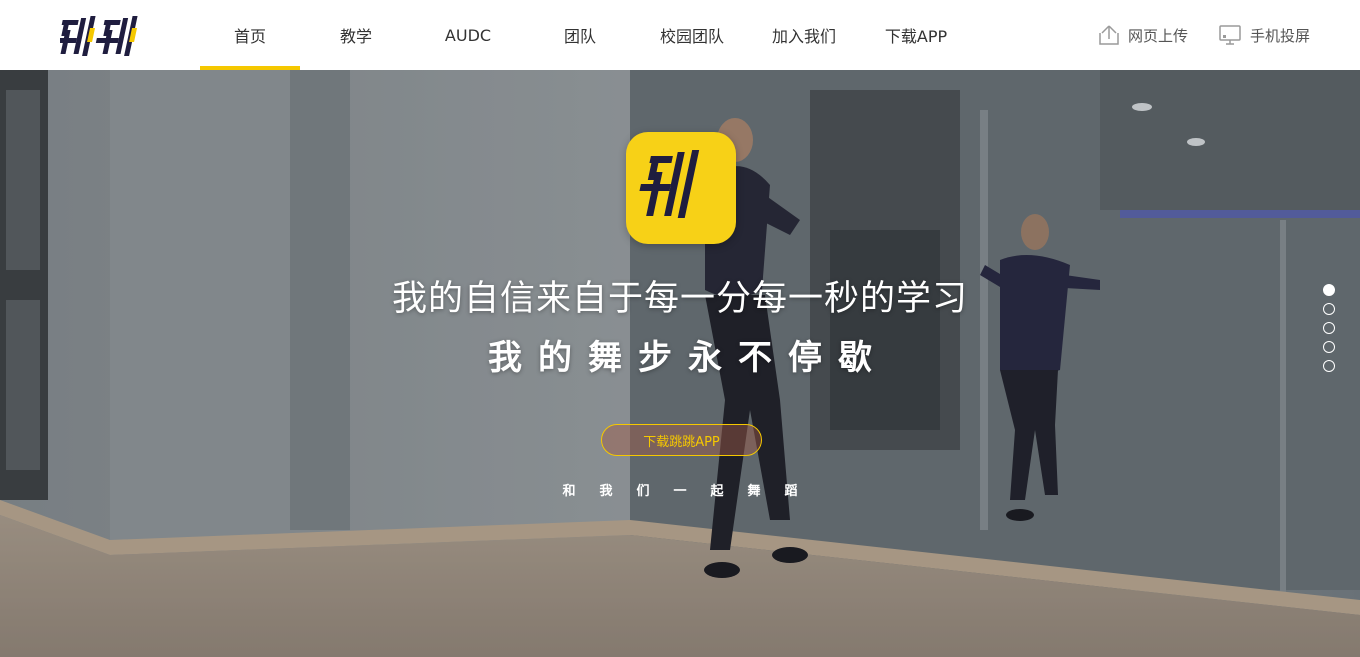 The height and width of the screenshot is (657, 1360). Describe the element at coordinates (692, 491) in the screenshot. I see `hero-tagline: 和我们一起舞蹈` at that location.